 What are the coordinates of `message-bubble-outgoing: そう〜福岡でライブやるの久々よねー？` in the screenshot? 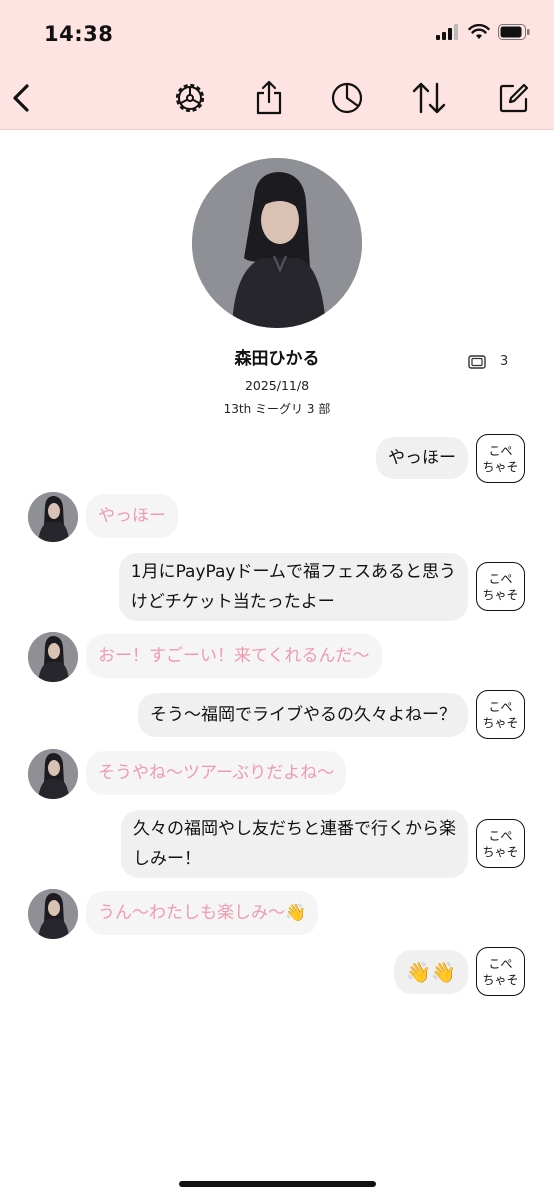 It's located at (303, 715).